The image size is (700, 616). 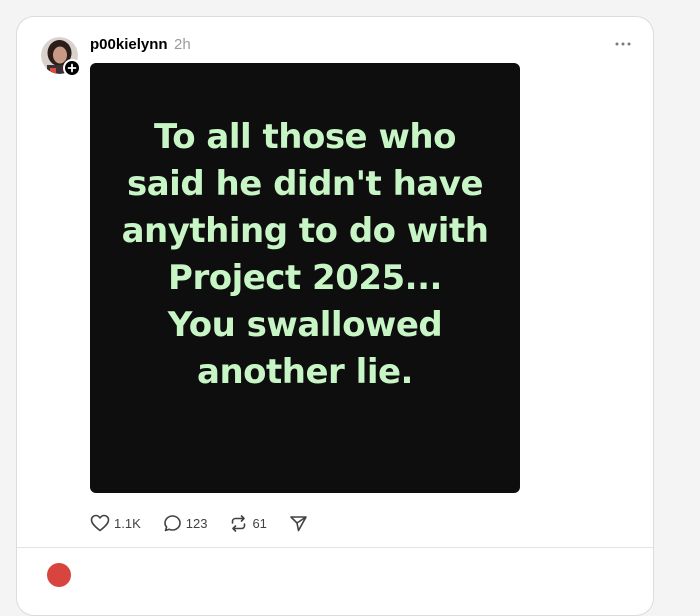 I want to click on post-timestamp: 2h, so click(x=182, y=44).